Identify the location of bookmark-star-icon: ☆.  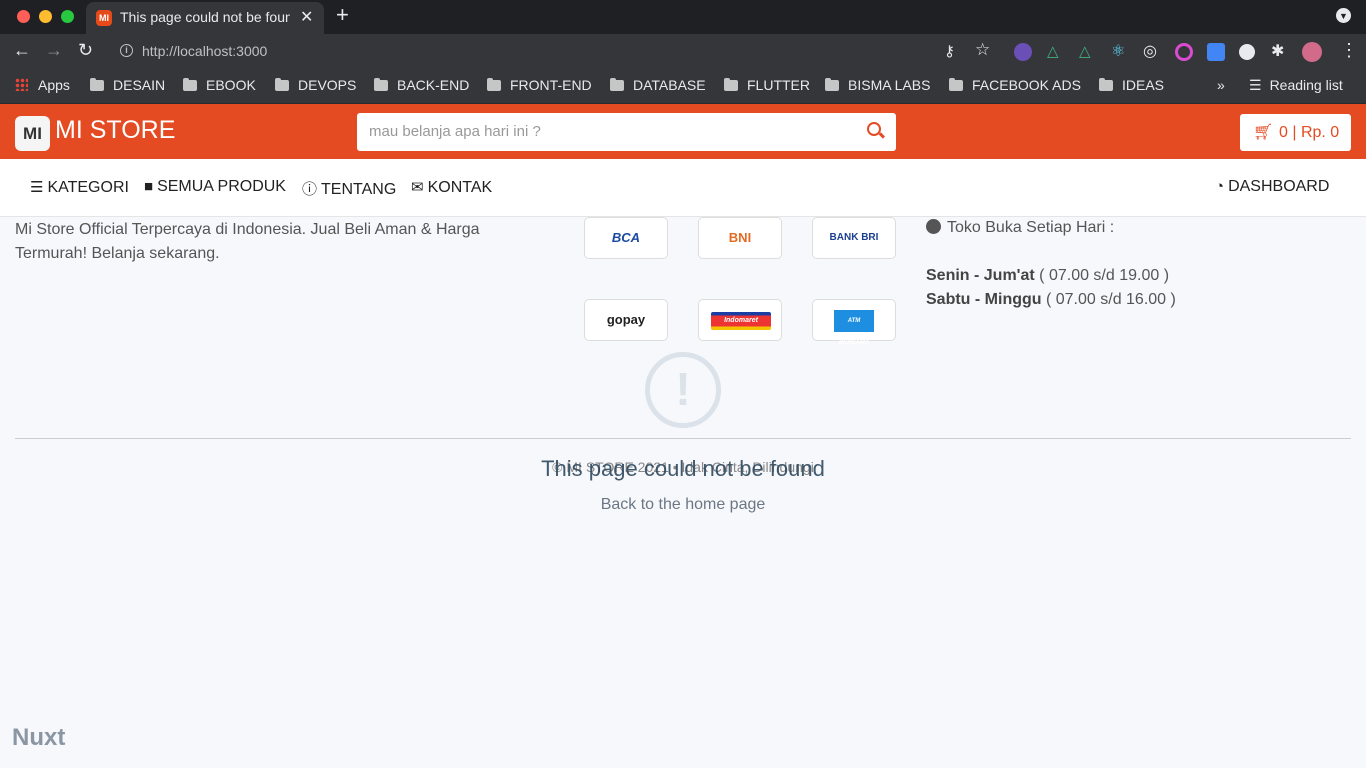
(982, 50).